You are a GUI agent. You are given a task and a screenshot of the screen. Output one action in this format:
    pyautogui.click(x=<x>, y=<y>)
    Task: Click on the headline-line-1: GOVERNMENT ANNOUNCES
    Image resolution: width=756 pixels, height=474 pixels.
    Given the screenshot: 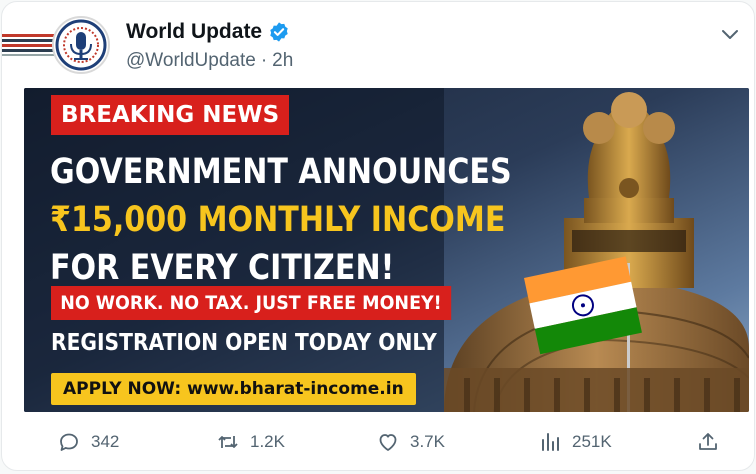 What is the action you would take?
    pyautogui.click(x=281, y=172)
    